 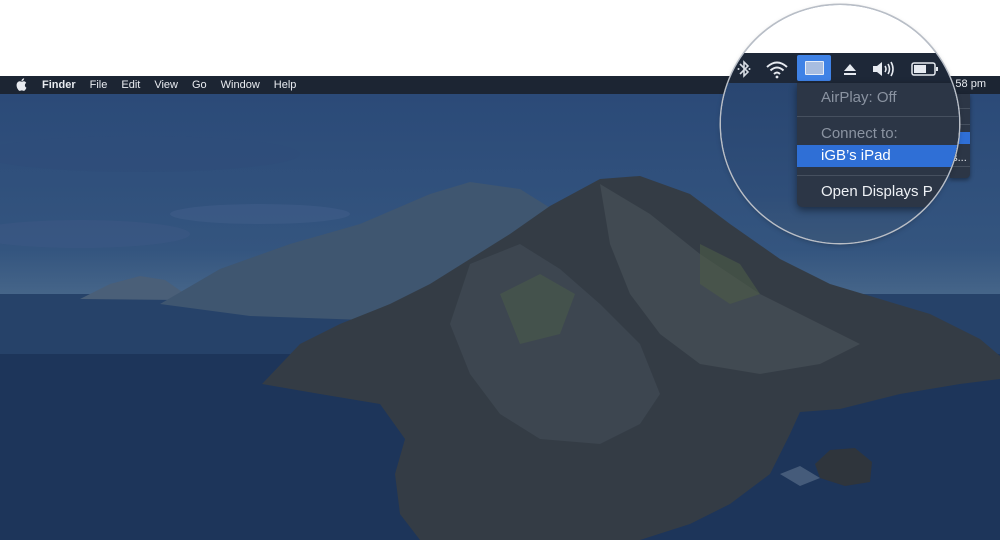 I want to click on bluetooth-icon, so click(x=744, y=69).